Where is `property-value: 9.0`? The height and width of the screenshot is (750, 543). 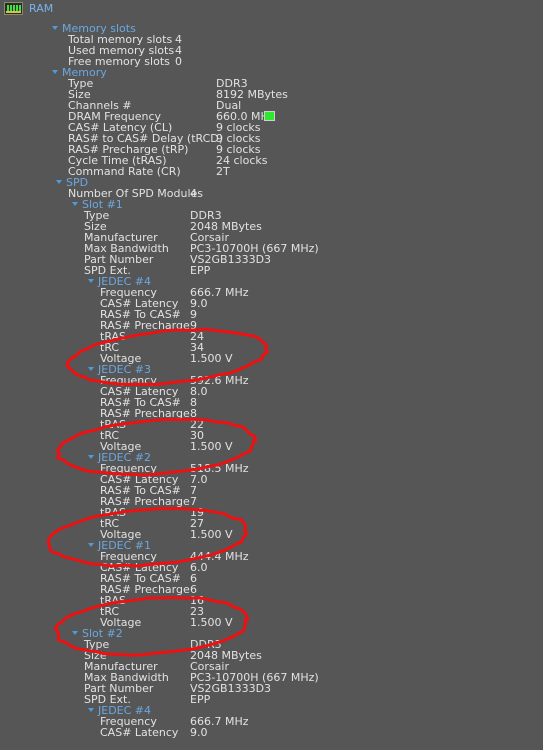 property-value: 9.0 is located at coordinates (199, 732).